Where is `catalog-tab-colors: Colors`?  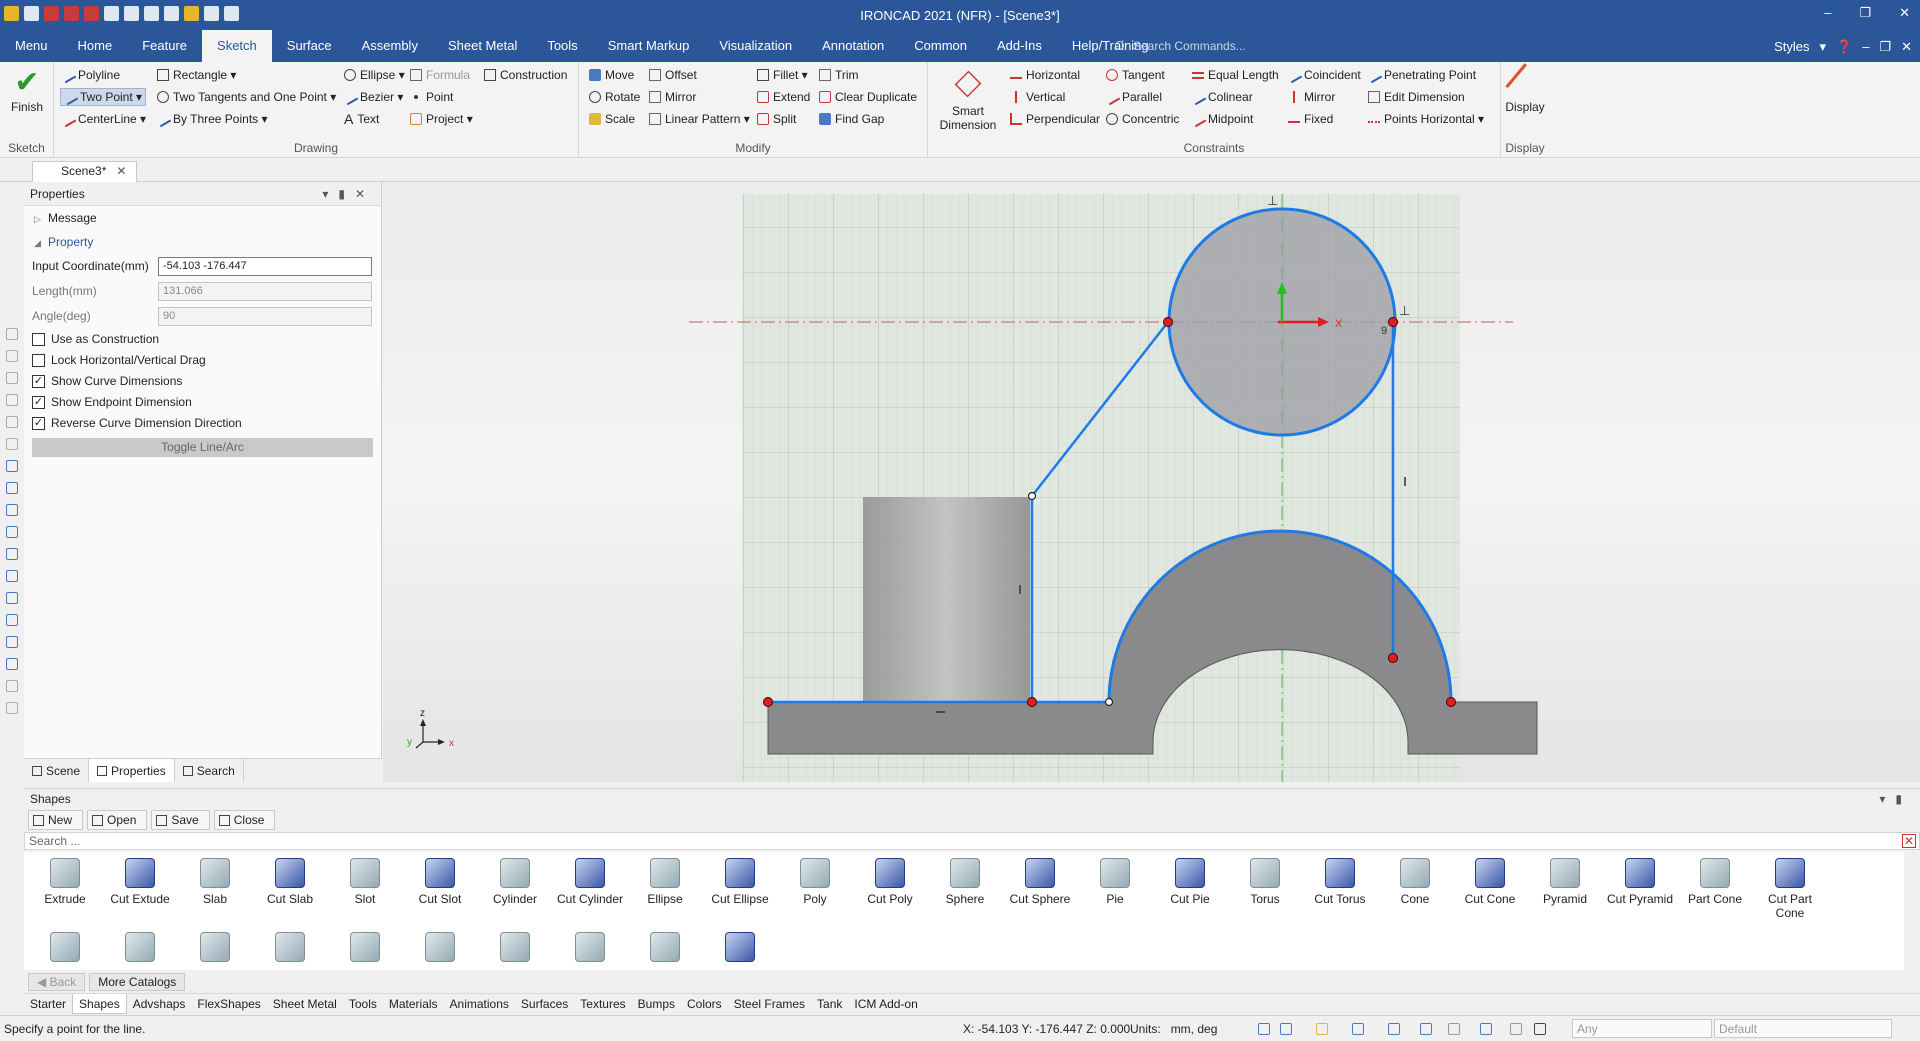
catalog-tab-colors: Colors is located at coordinates (704, 1004).